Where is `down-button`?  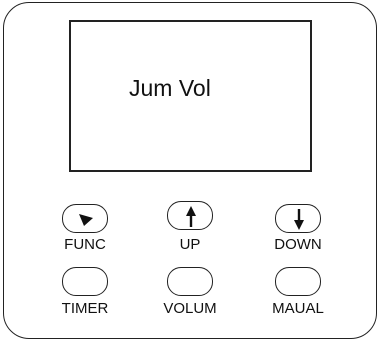
down-button is located at coordinates (298, 218).